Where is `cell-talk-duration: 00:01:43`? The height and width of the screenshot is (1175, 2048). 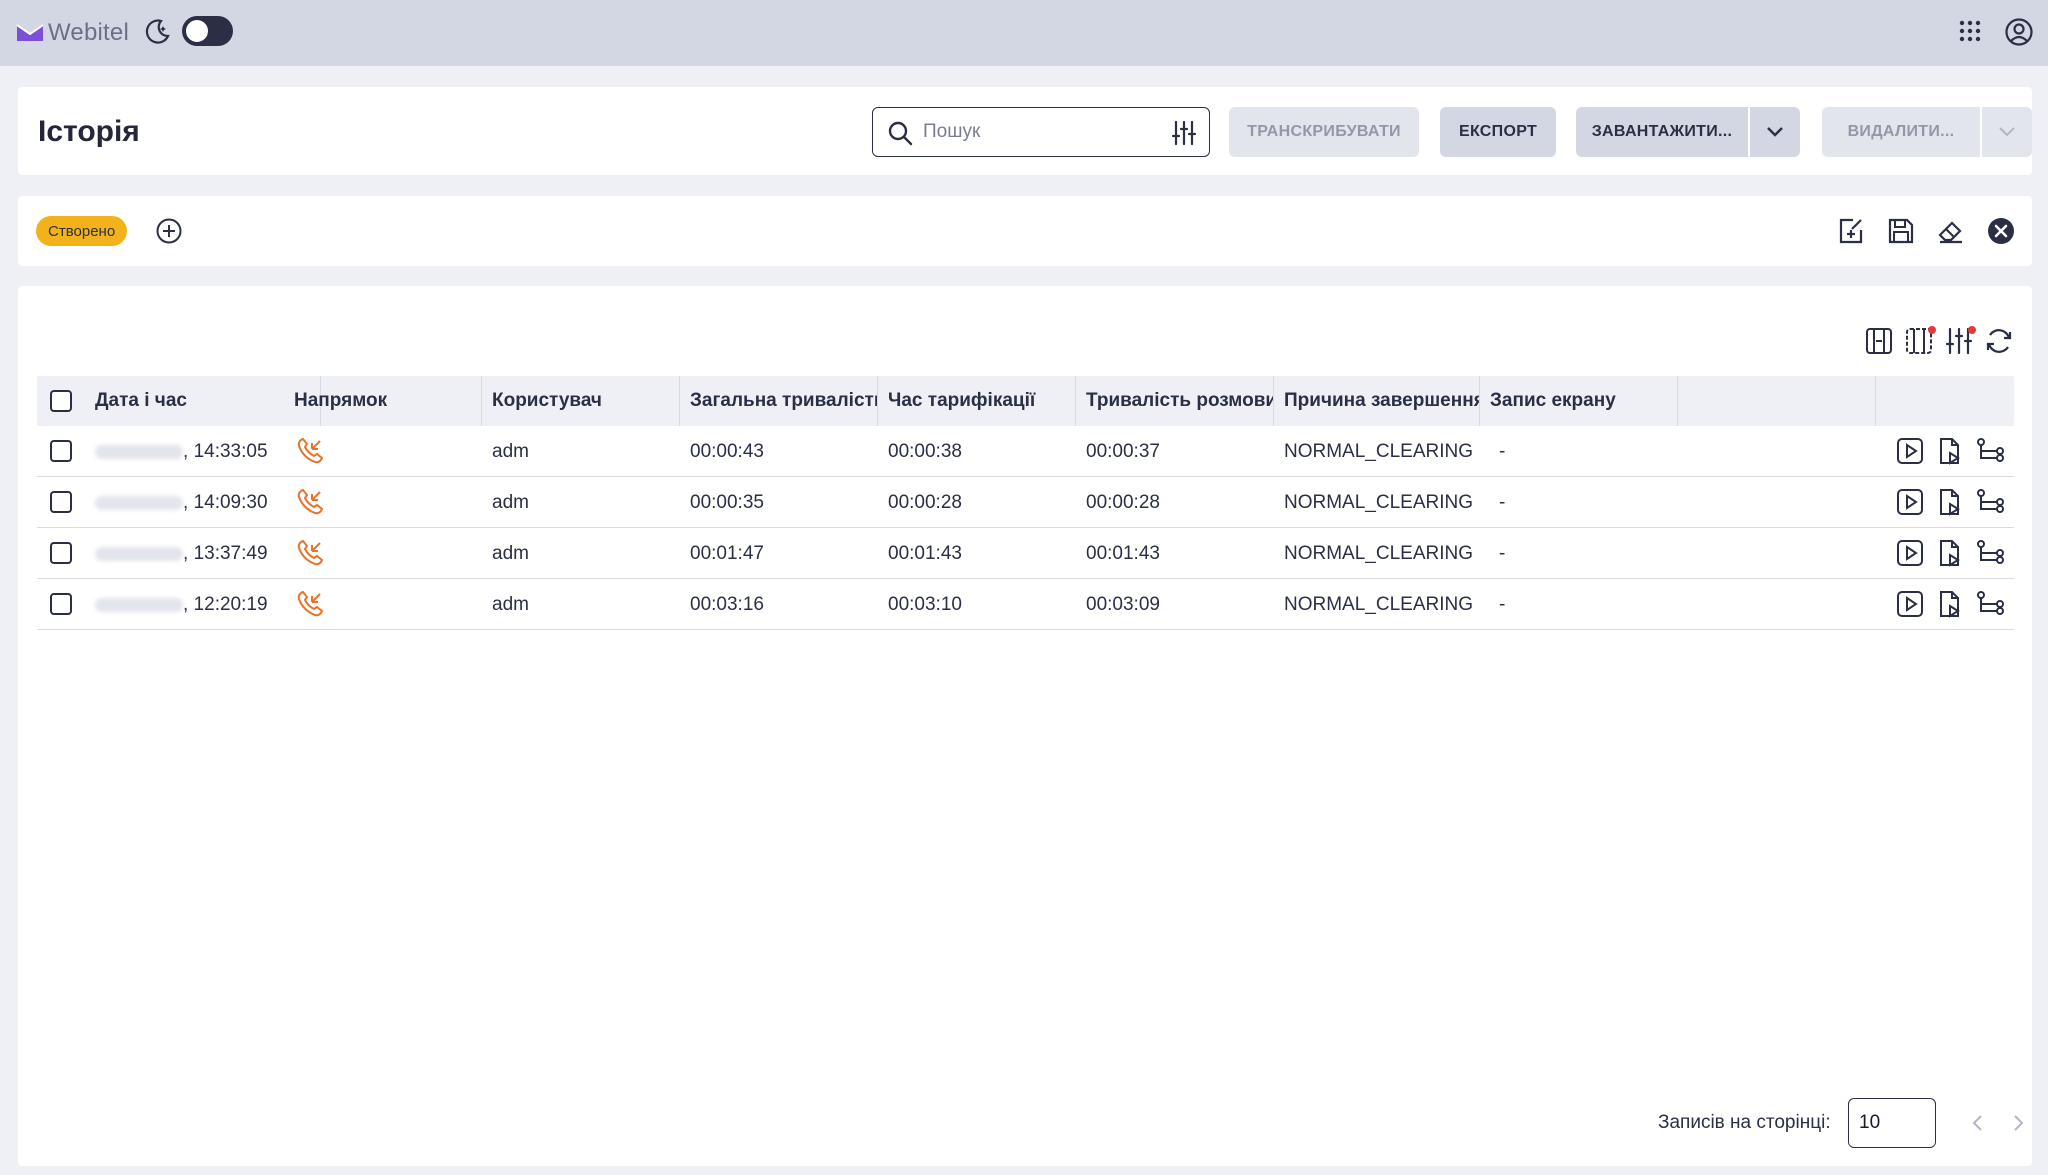
cell-talk-duration: 00:01:43 is located at coordinates (1123, 553).